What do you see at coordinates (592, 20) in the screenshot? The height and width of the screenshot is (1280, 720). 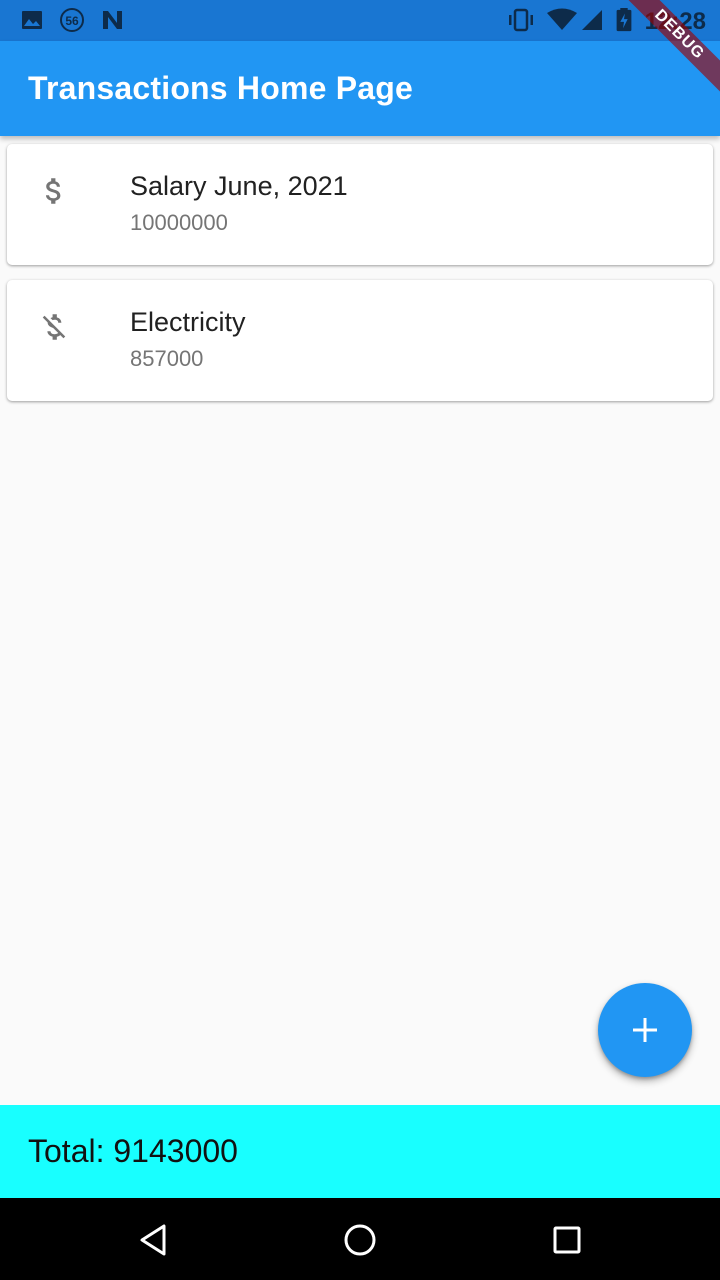 I see `signal-icon` at bounding box center [592, 20].